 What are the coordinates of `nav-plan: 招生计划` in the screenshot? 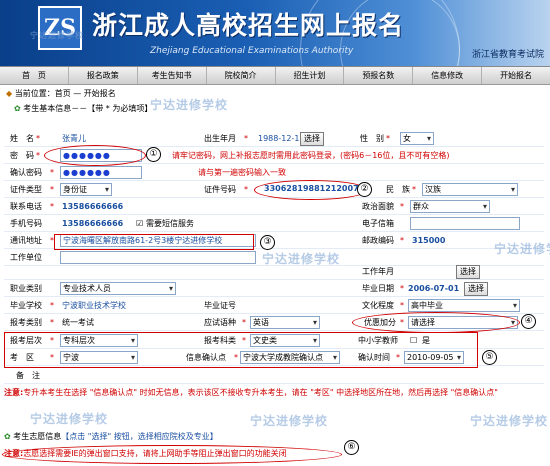 It's located at (310, 75).